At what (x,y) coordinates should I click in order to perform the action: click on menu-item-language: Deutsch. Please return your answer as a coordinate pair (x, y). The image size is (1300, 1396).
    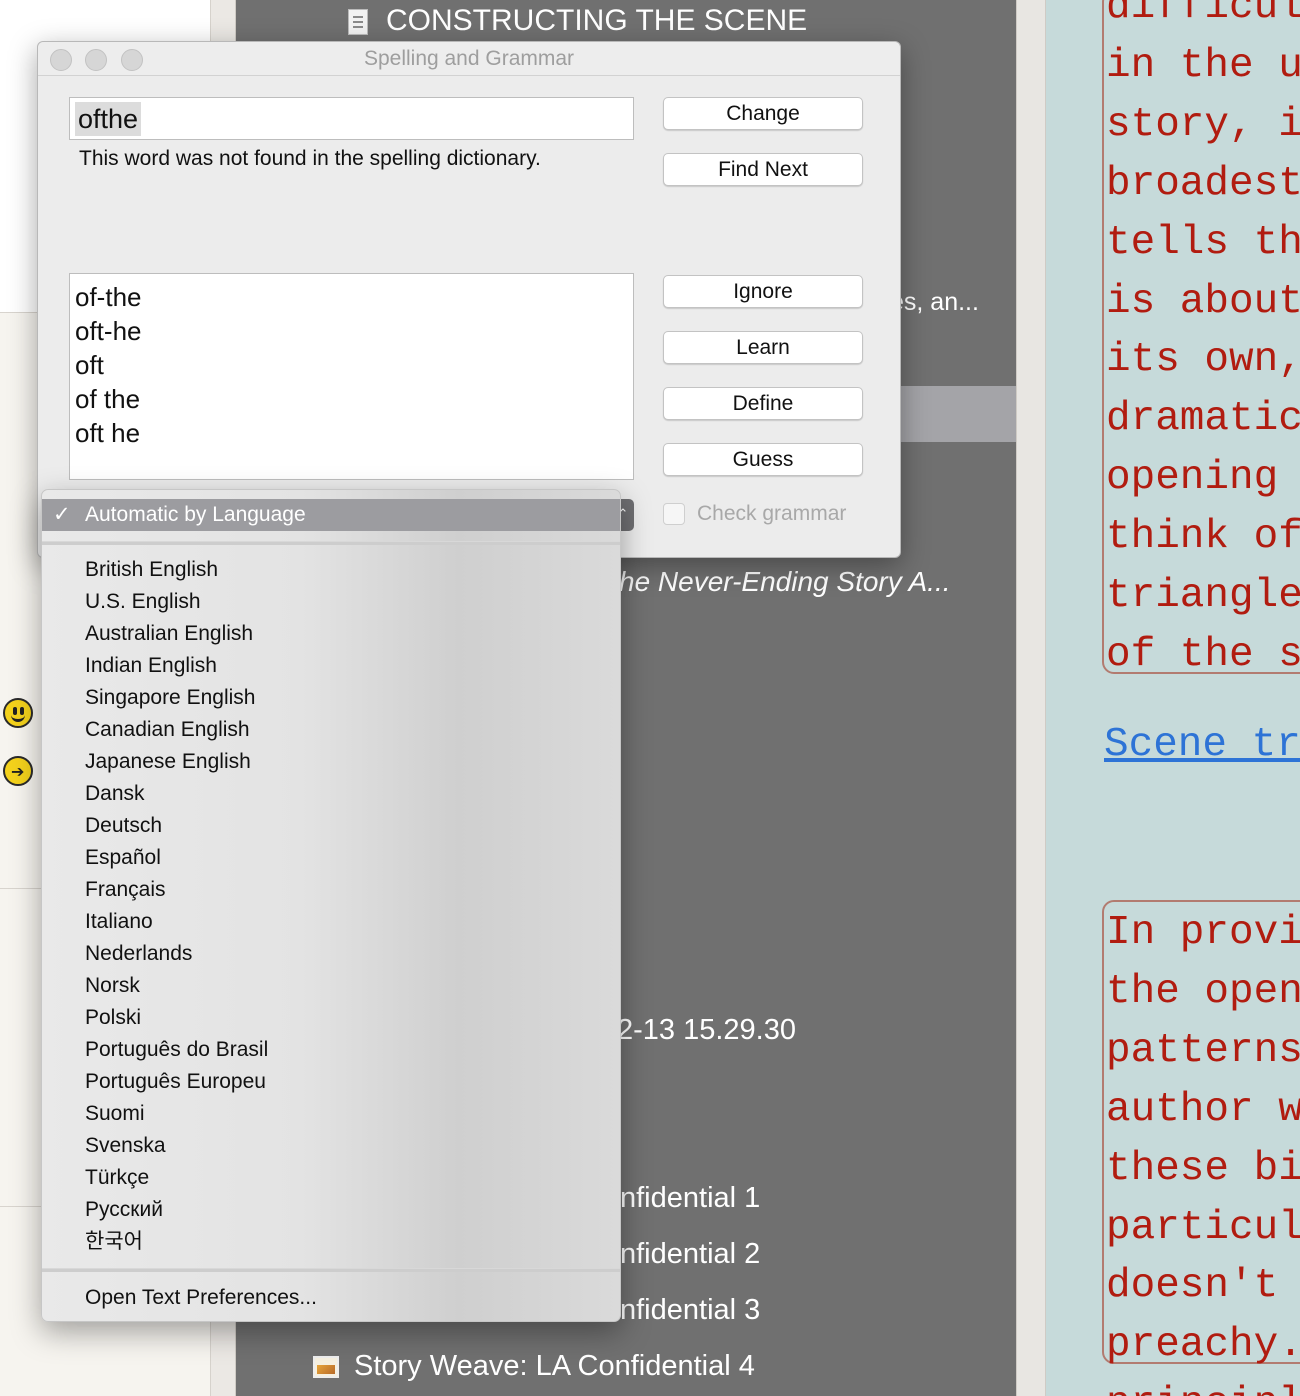
    Looking at the image, I should click on (331, 826).